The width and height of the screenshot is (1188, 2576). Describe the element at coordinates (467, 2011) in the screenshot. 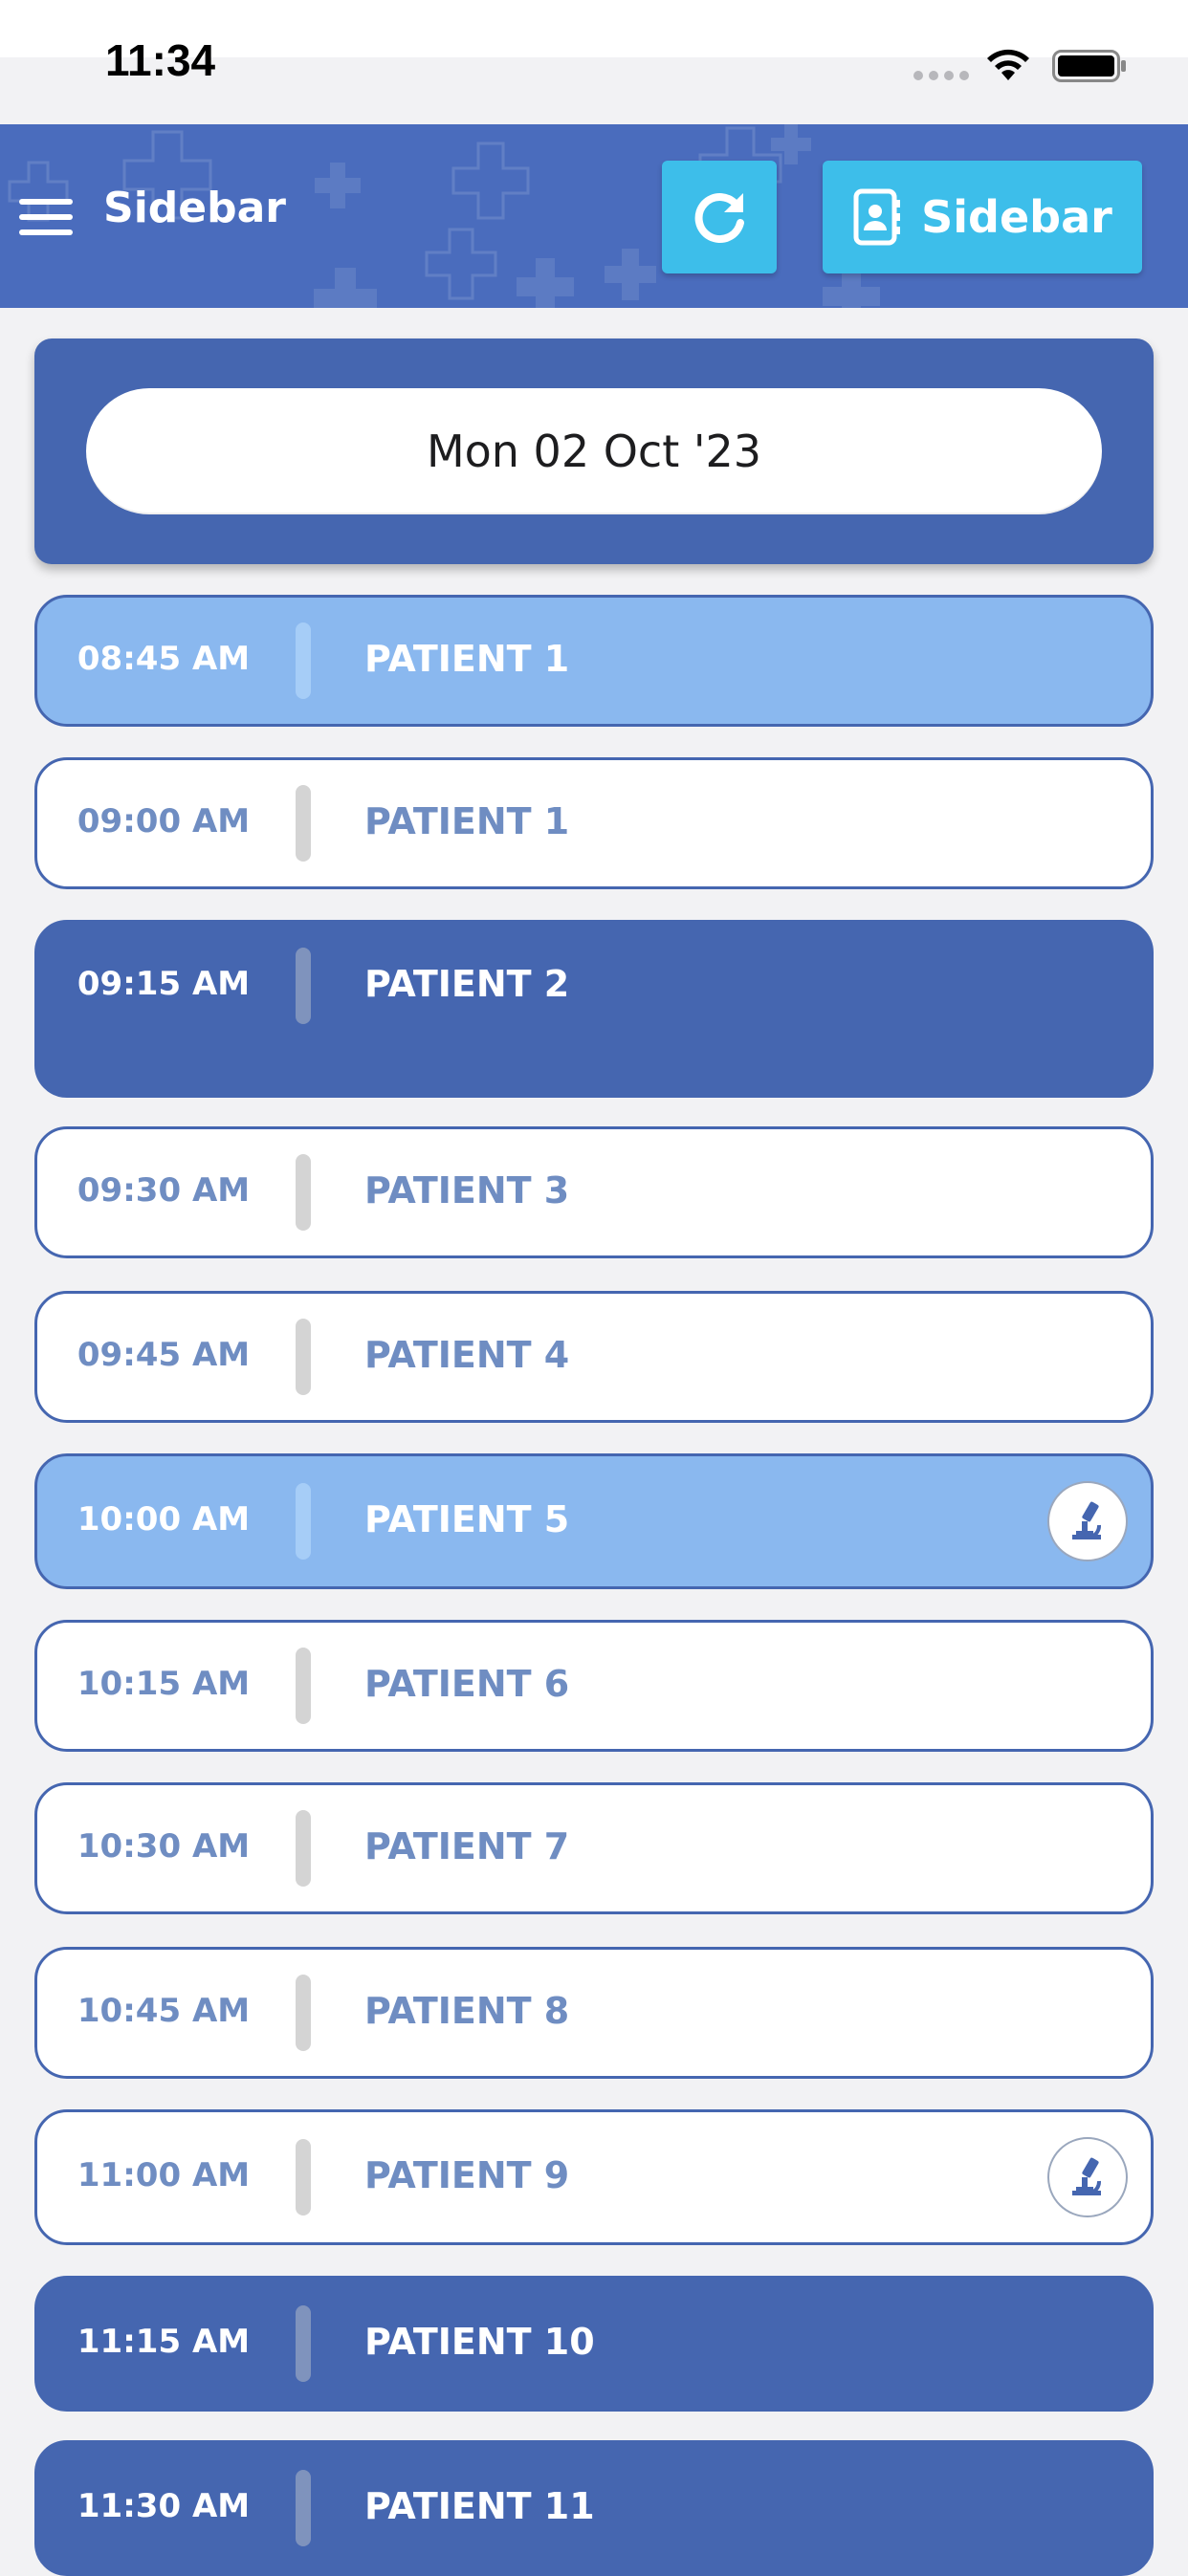

I see `patient-name: PATIENT 8` at that location.